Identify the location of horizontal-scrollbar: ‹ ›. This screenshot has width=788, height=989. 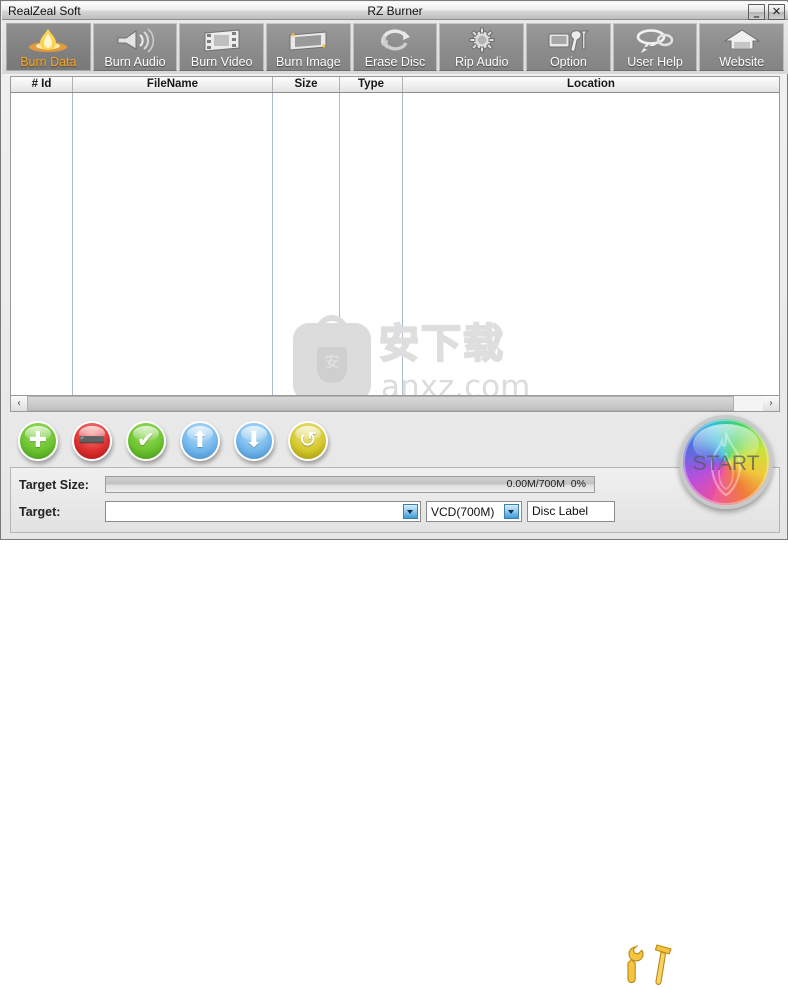
(395, 403).